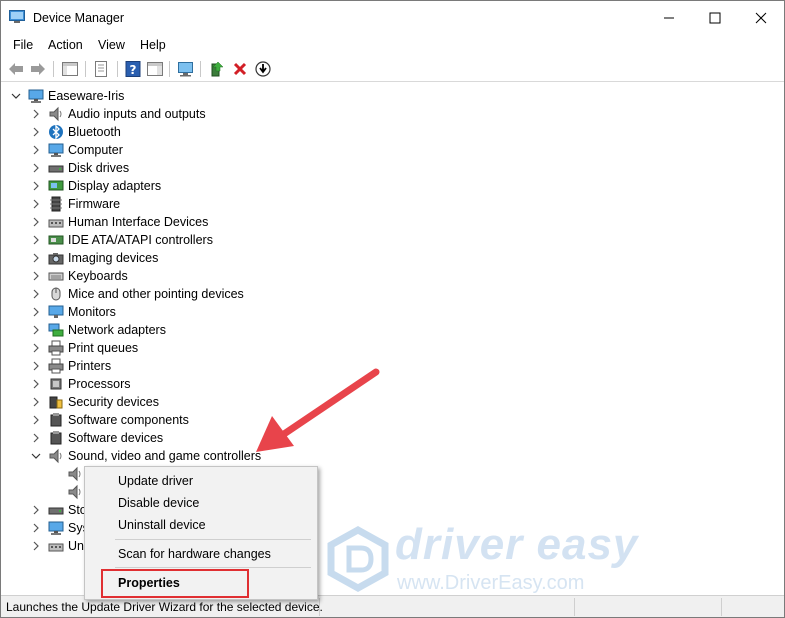 This screenshot has width=785, height=618. Describe the element at coordinates (175, 583) in the screenshot. I see `properties-highlight-box` at that location.